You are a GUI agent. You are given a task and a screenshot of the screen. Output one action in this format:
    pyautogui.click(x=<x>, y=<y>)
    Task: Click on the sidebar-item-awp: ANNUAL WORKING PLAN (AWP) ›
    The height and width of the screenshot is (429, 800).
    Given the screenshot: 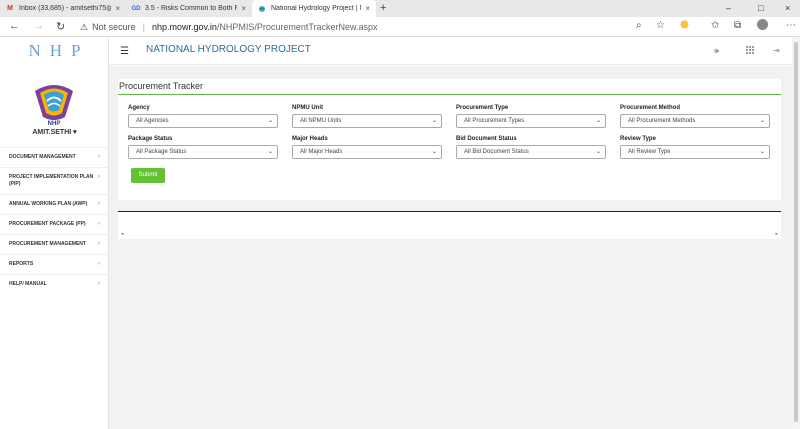 What is the action you would take?
    pyautogui.click(x=54, y=204)
    